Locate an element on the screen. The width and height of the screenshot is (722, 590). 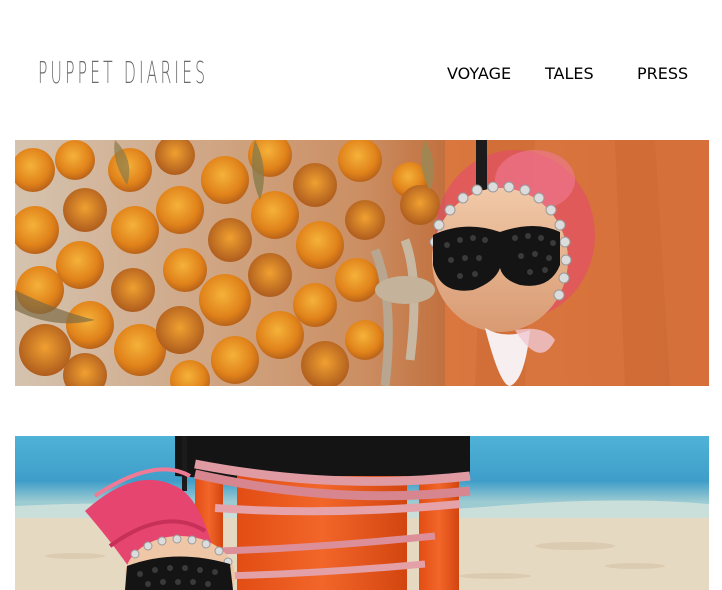
nav-link-press: PRESS is located at coordinates (662, 76).